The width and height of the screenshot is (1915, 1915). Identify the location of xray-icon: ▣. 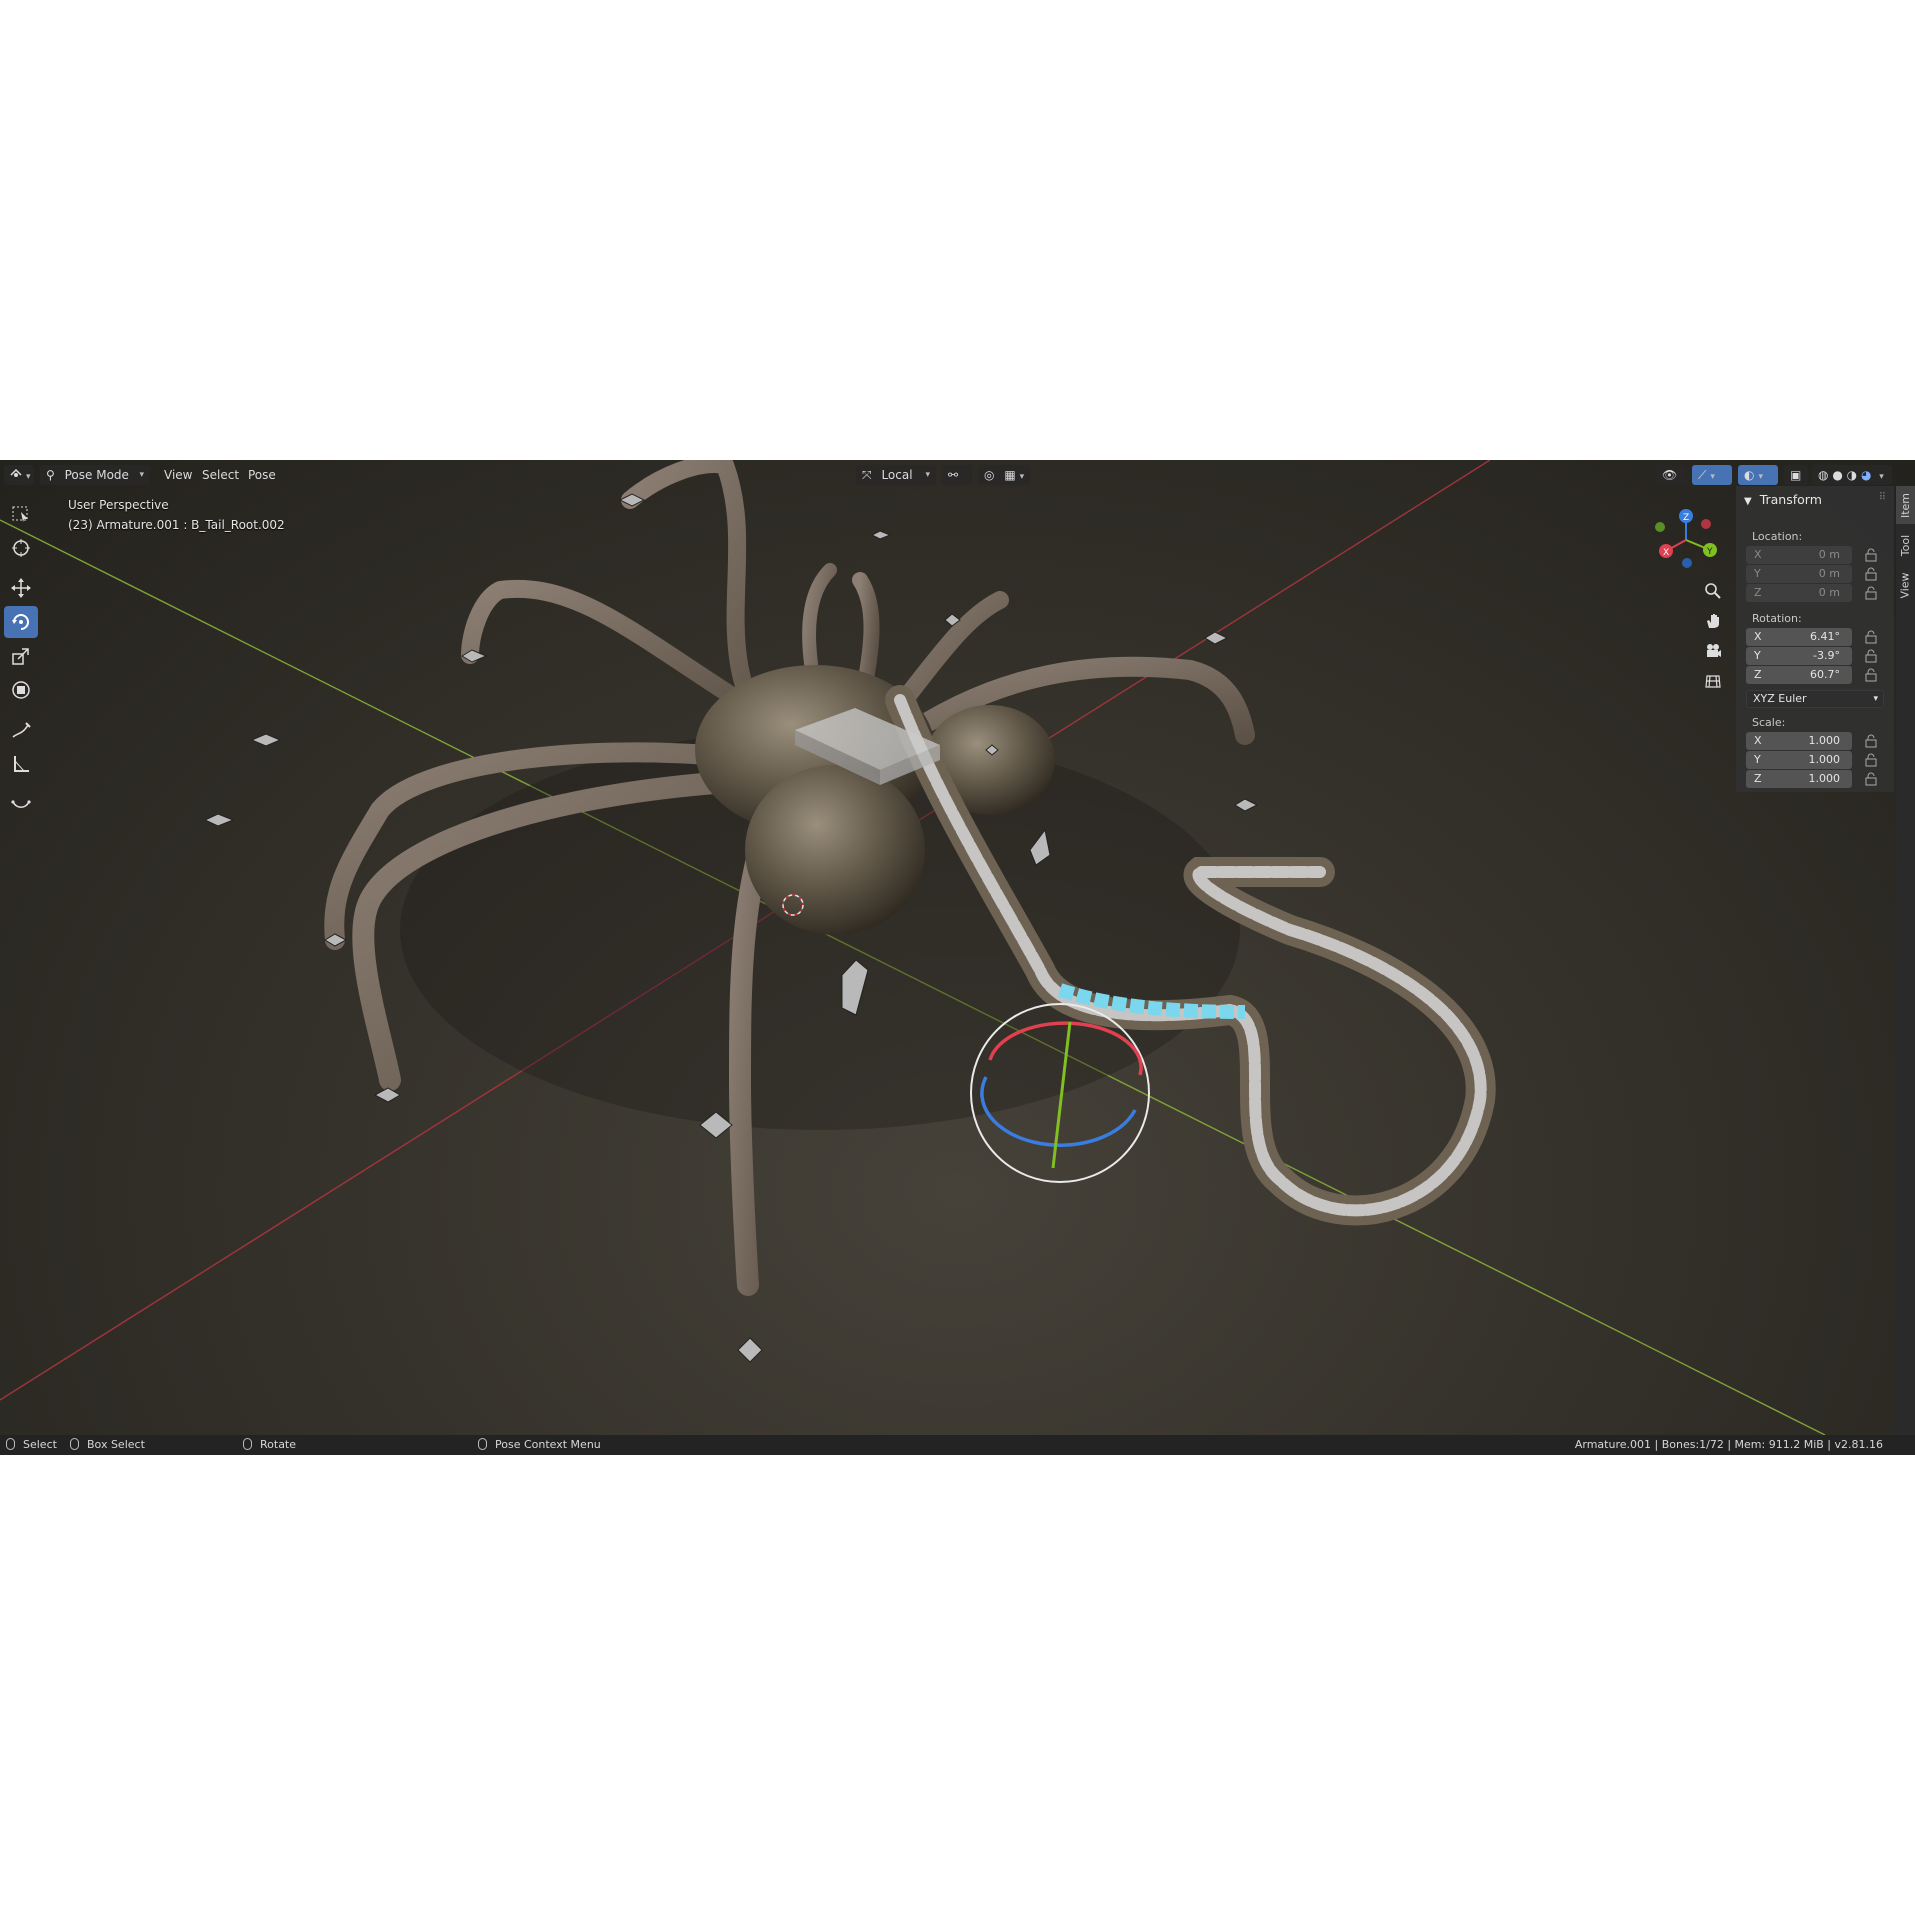
(1796, 475).